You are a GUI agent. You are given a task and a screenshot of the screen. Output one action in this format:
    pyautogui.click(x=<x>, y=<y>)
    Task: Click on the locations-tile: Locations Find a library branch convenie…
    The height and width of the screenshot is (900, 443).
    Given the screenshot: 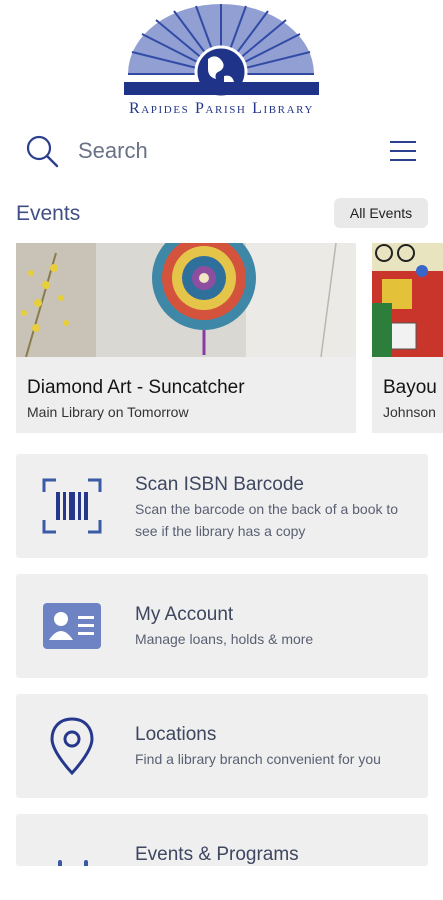 What is the action you would take?
    pyautogui.click(x=222, y=746)
    